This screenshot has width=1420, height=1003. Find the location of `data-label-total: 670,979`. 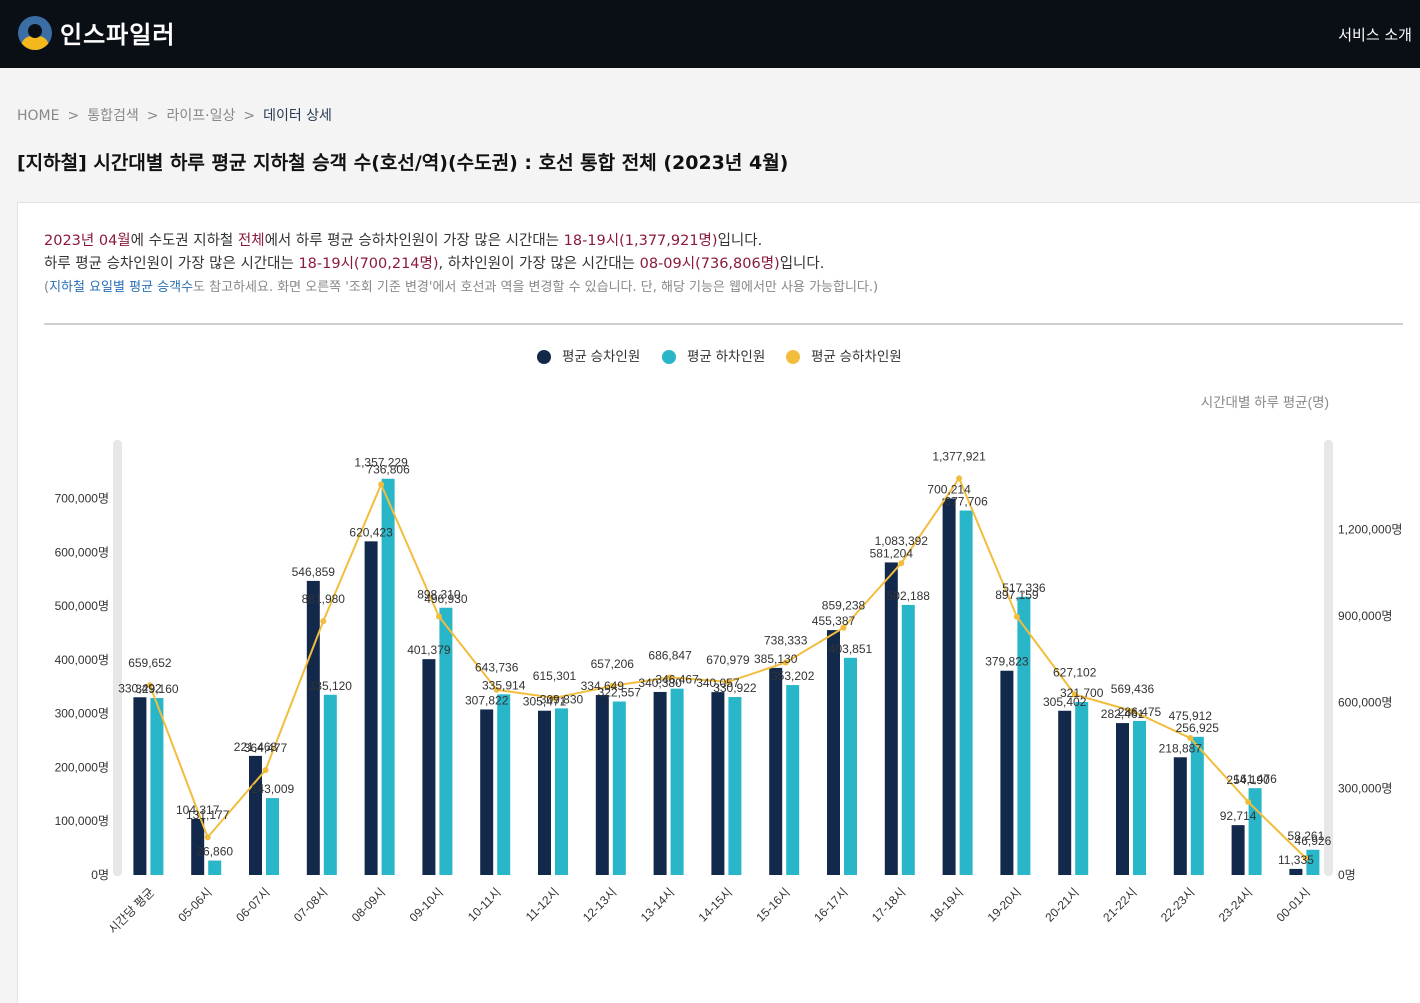

data-label-total: 670,979 is located at coordinates (728, 660).